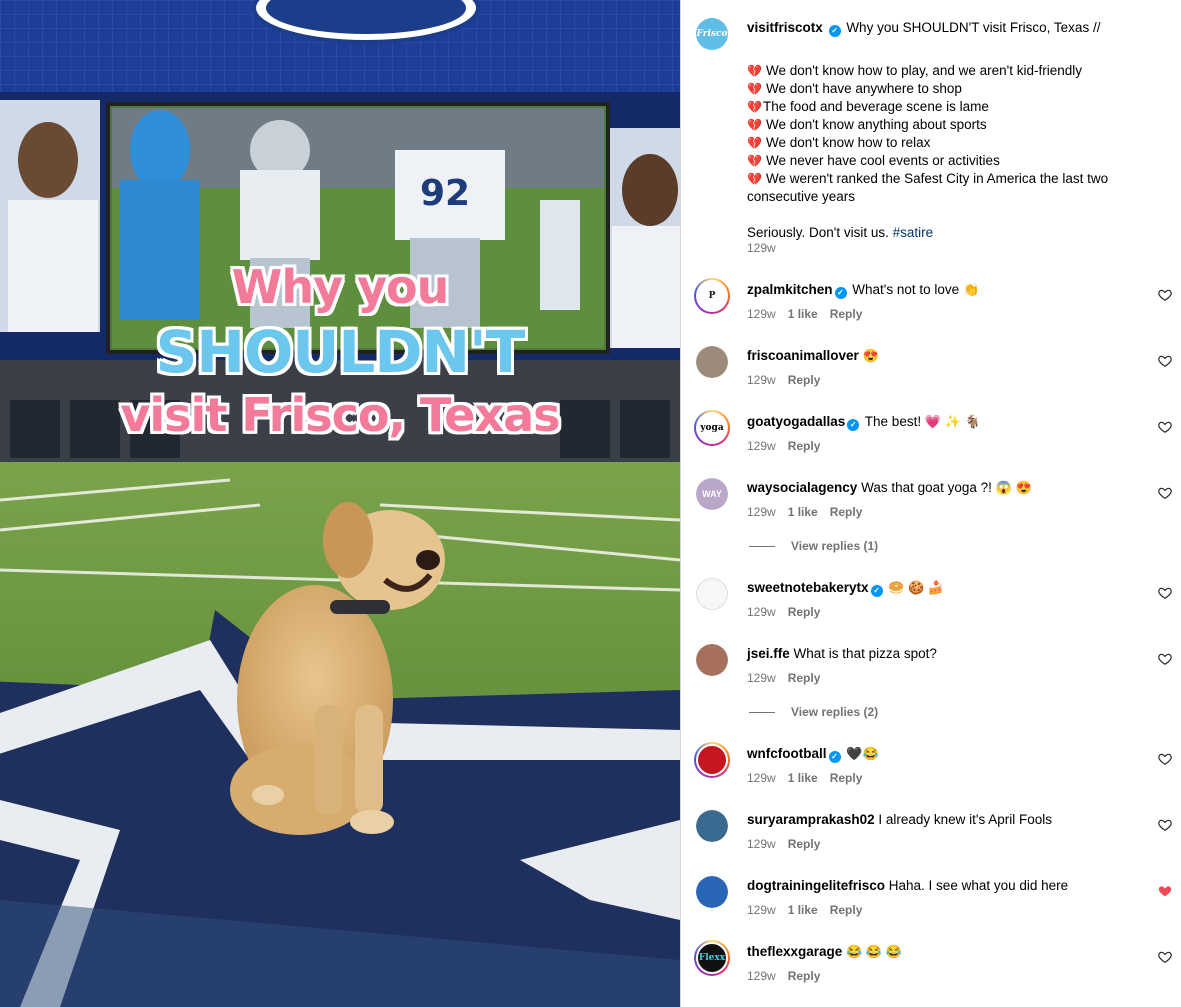 The width and height of the screenshot is (1181, 1007). Describe the element at coordinates (762, 546) in the screenshot. I see `divider` at that location.